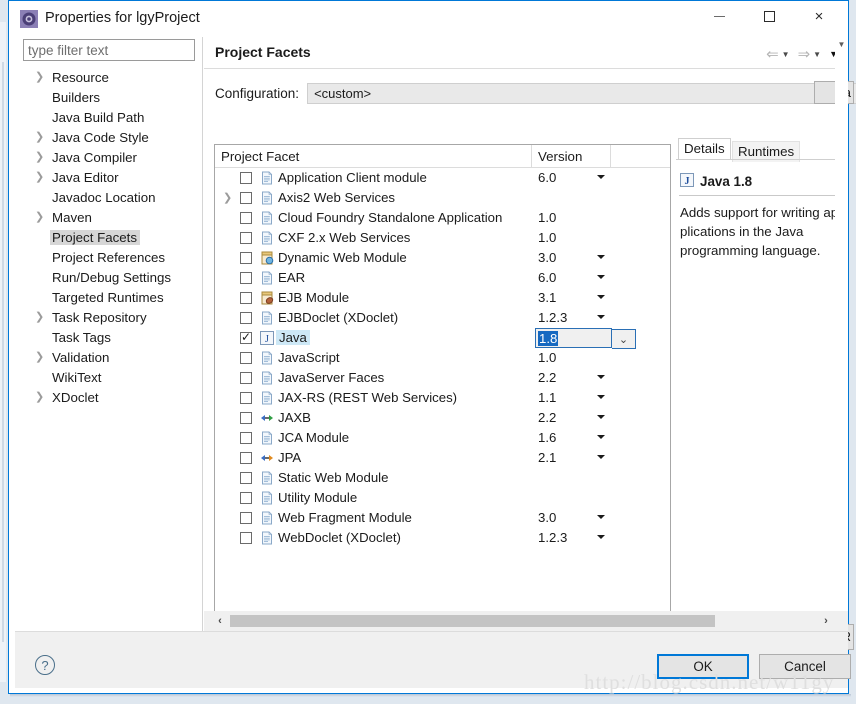 This screenshot has width=856, height=704. What do you see at coordinates (109, 357) in the screenshot?
I see `sidebar-item-validation: ❯ Validation` at bounding box center [109, 357].